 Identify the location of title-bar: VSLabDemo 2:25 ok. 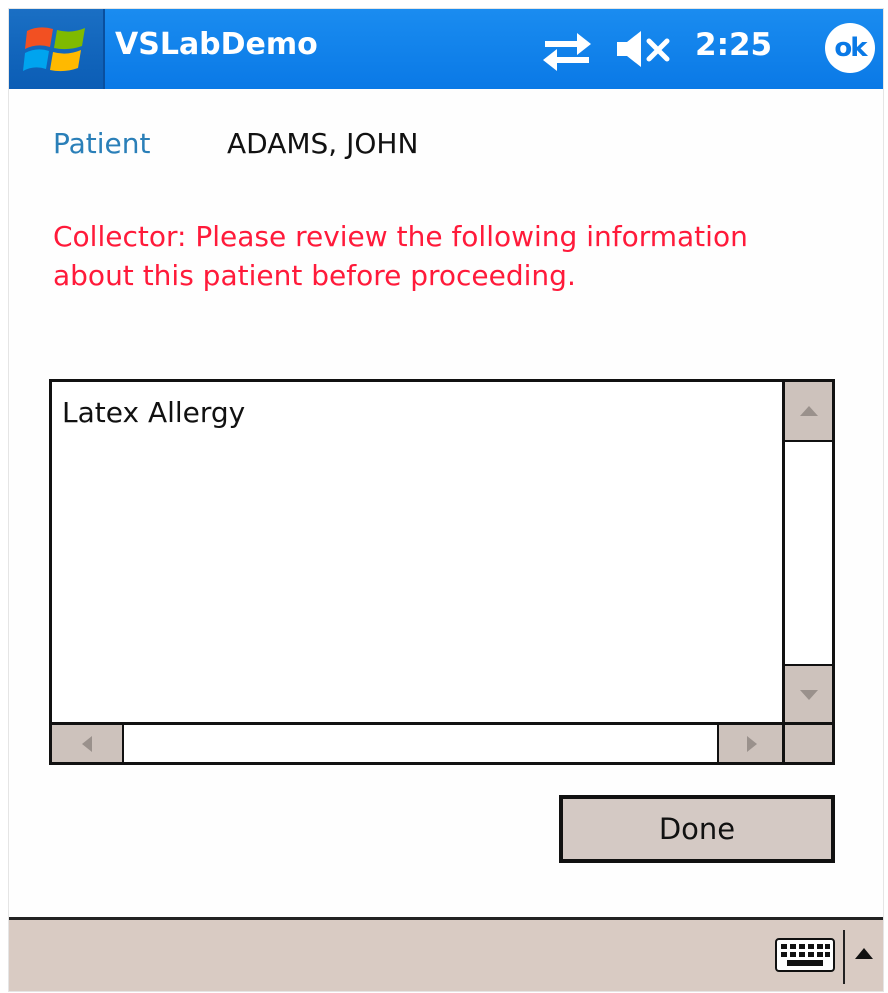
(446, 49).